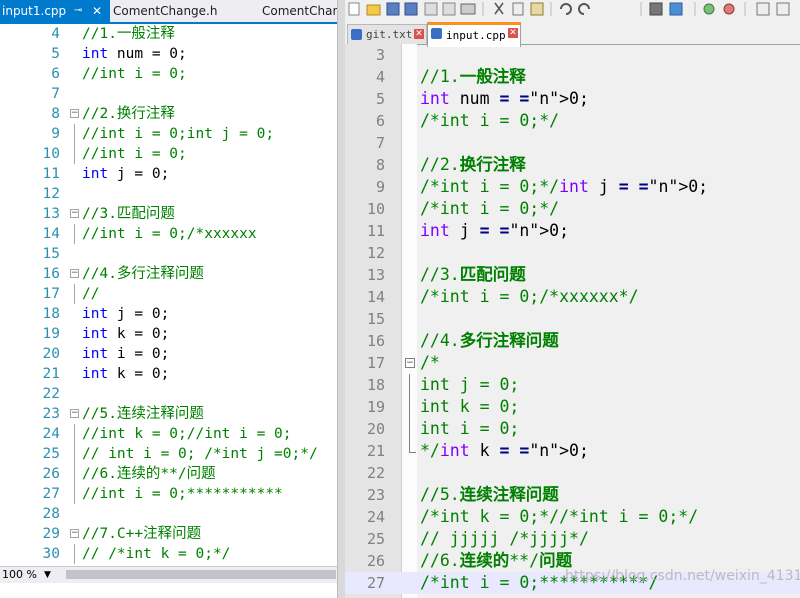  Describe the element at coordinates (55, 11) in the screenshot. I see `tab-input1-cpp: input1.cpp ⊸ ✕` at that location.